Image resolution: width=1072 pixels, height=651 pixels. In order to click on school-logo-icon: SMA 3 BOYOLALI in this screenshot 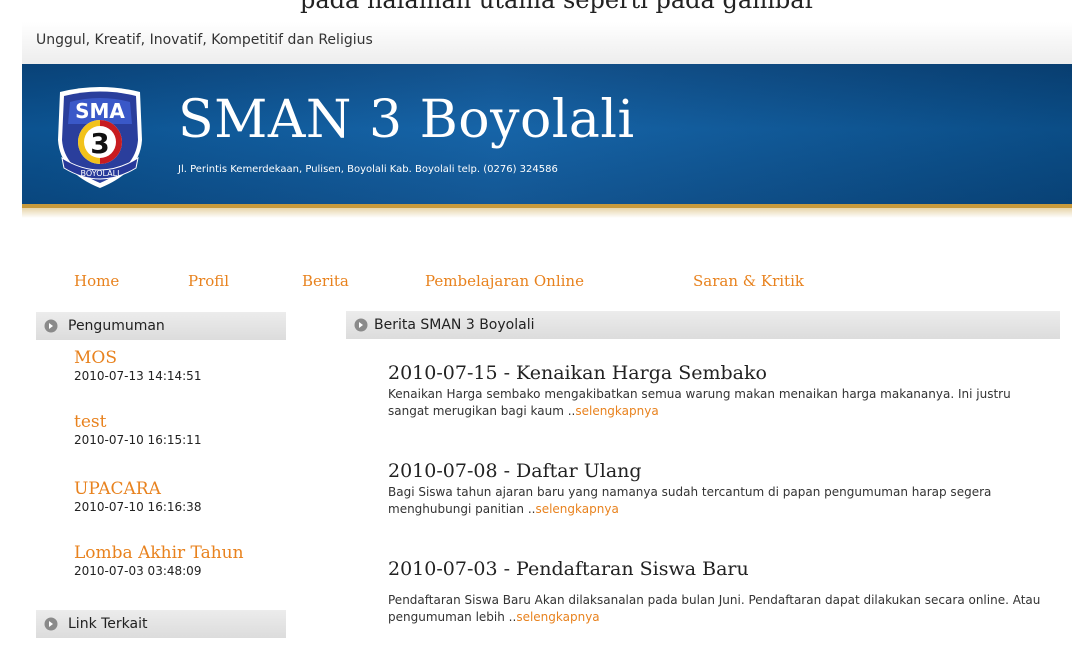, I will do `click(100, 138)`.